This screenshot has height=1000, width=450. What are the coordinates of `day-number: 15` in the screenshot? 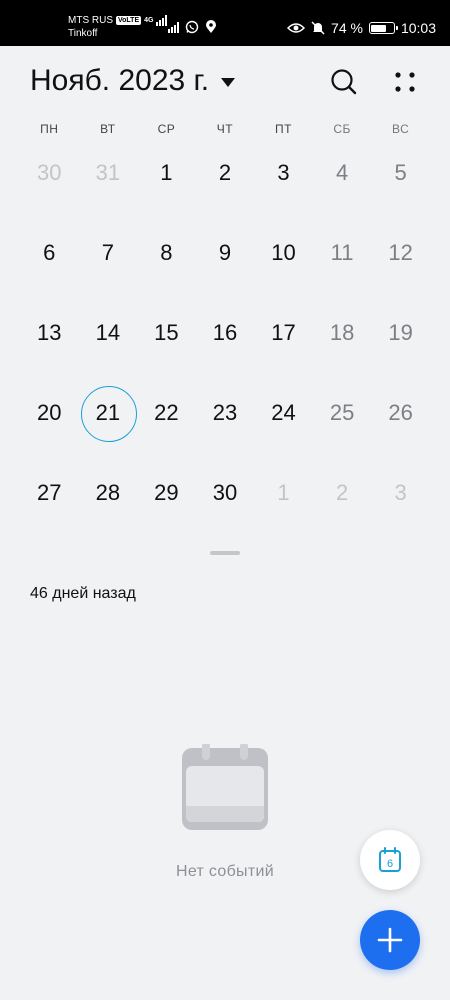 It's located at (166, 332).